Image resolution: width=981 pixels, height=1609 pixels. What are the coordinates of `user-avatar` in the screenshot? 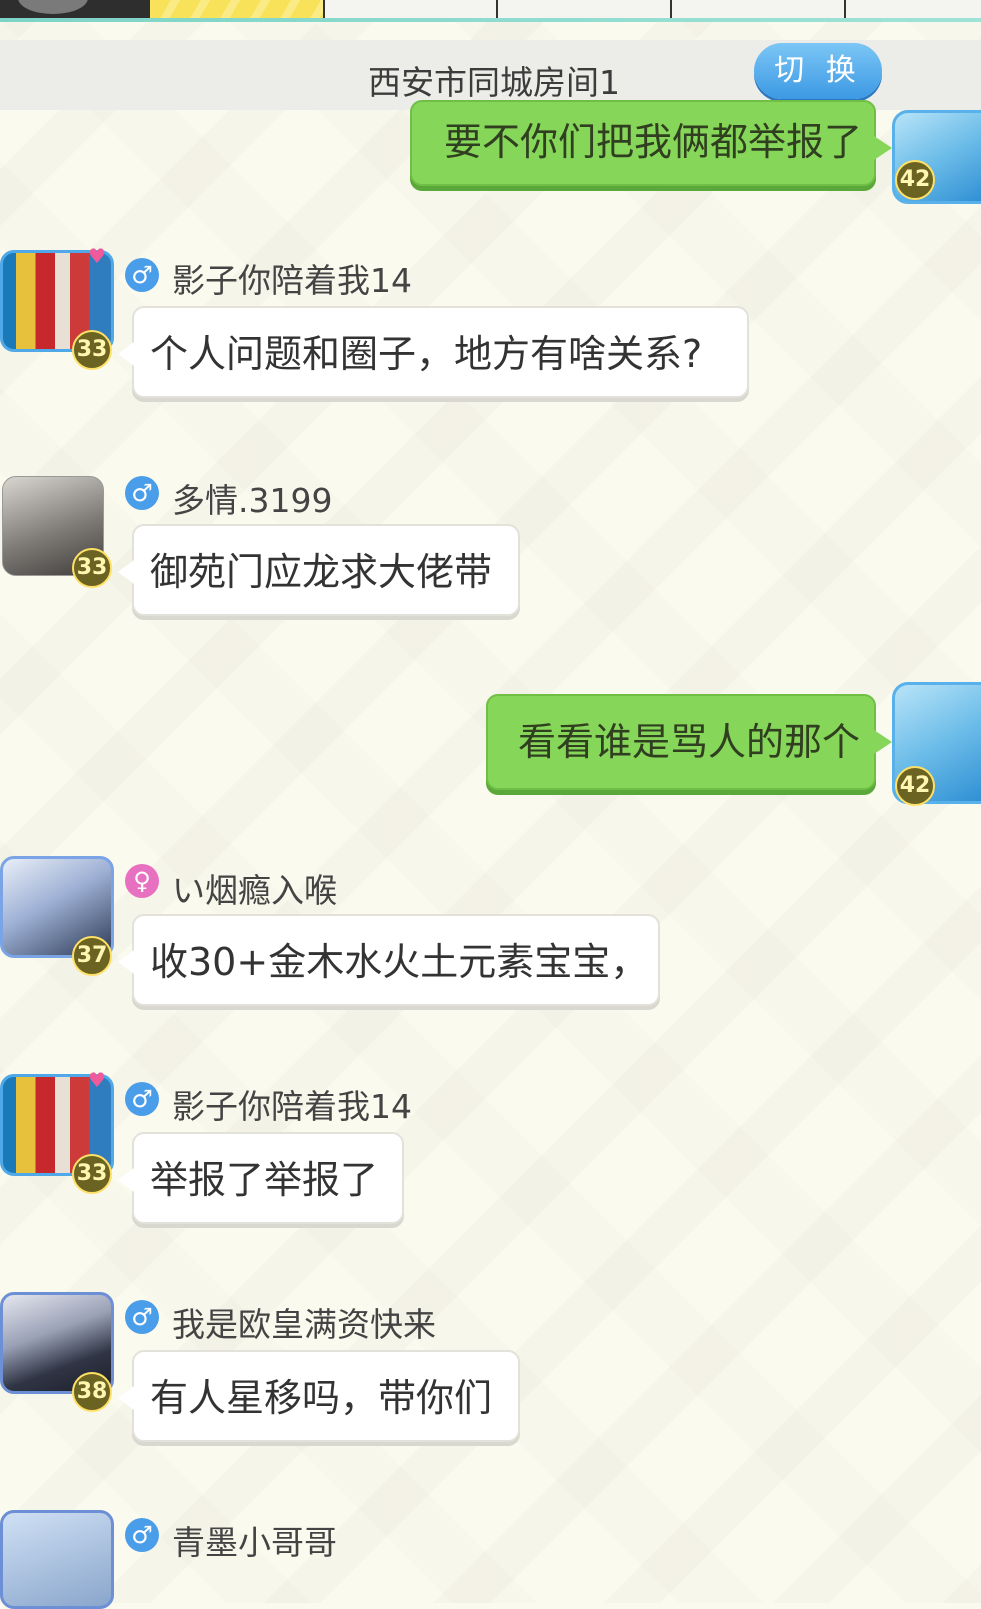 It's located at (57, 1559).